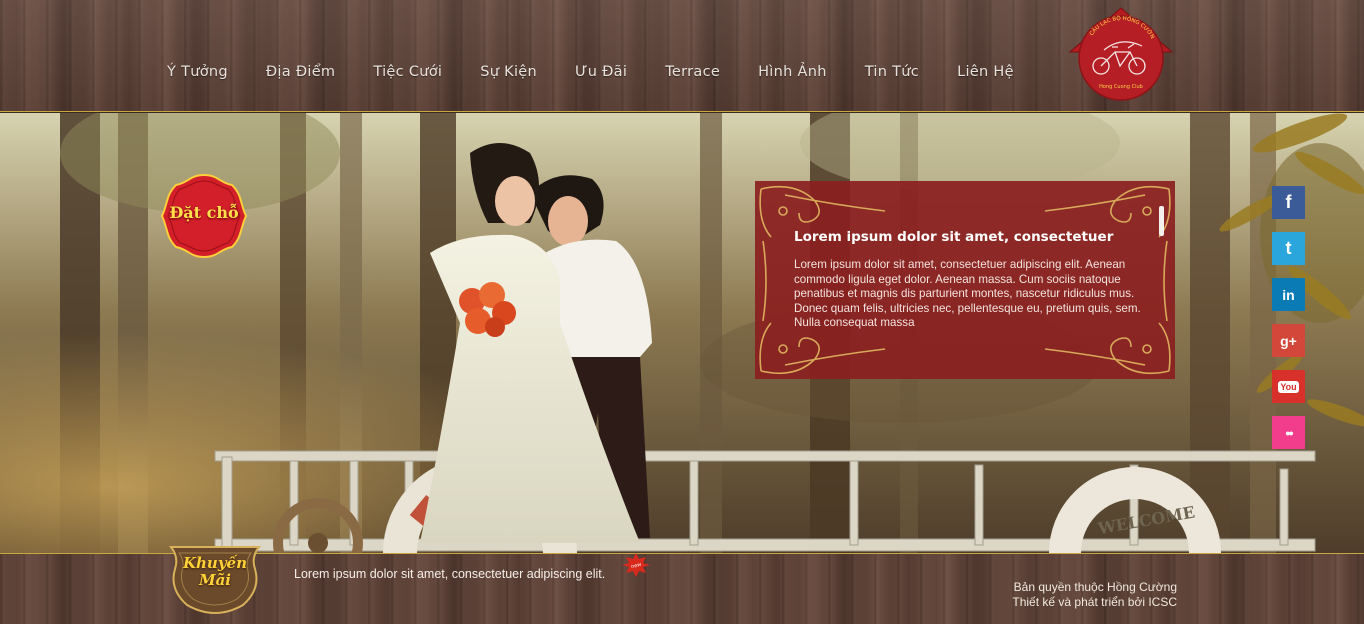 Image resolution: width=1364 pixels, height=624 pixels. I want to click on linkedin-icon: in, so click(1288, 294).